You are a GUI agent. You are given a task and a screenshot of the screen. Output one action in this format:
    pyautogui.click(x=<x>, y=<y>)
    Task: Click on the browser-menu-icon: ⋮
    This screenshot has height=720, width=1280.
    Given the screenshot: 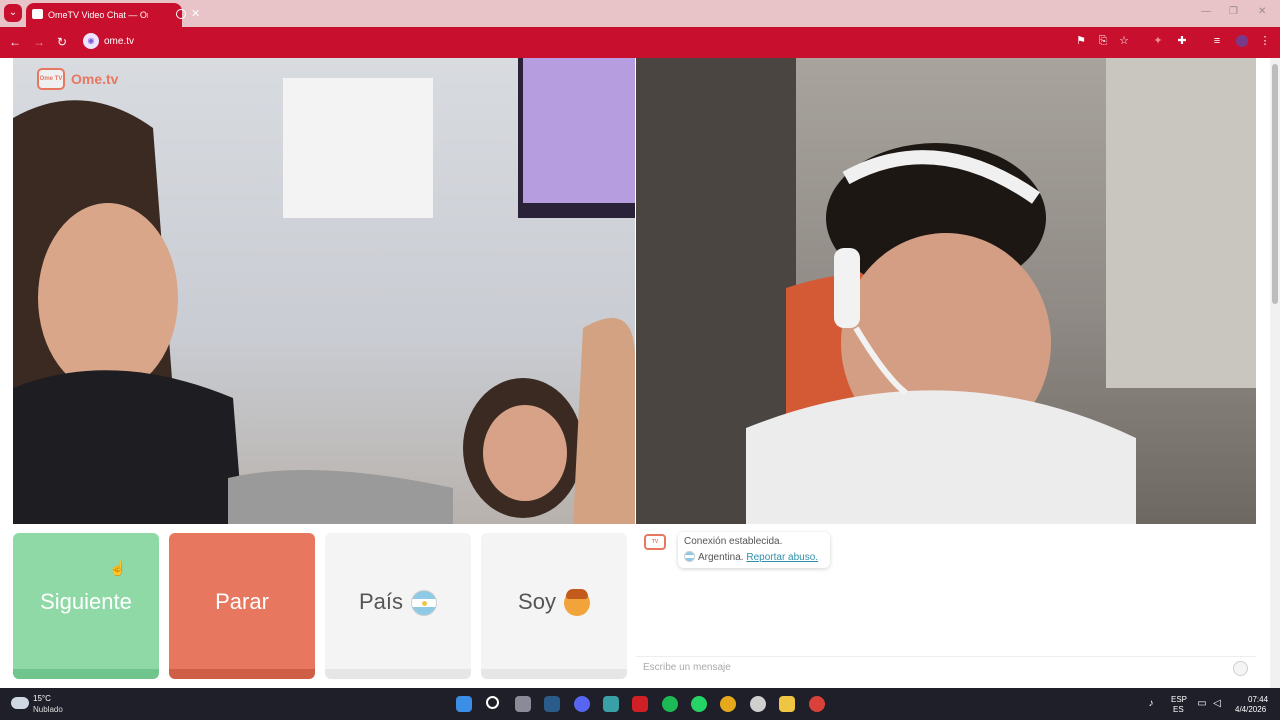 What is the action you would take?
    pyautogui.click(x=1265, y=41)
    